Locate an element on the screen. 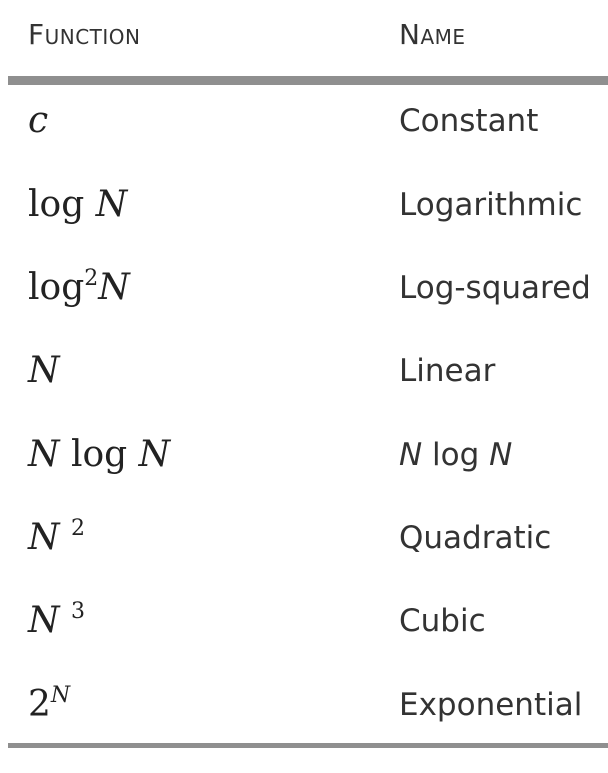 This screenshot has width=608, height=773. table-row: log2N Log-squared is located at coordinates (304, 288).